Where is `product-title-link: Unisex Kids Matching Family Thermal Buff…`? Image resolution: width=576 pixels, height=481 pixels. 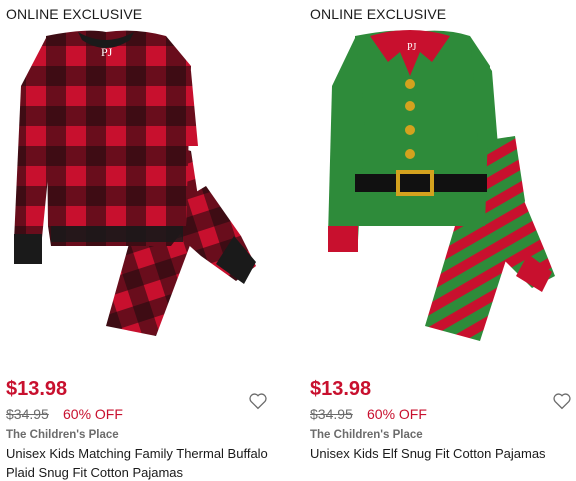
product-title-link: Unisex Kids Matching Family Thermal Buff… is located at coordinates (140, 462).